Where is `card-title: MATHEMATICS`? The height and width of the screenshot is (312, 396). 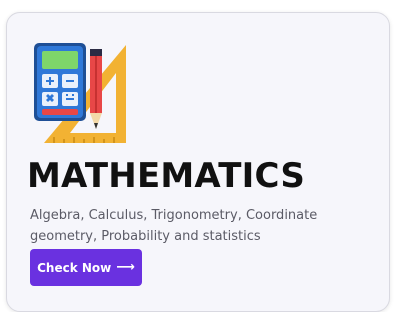
card-title: MATHEMATICS is located at coordinates (166, 176).